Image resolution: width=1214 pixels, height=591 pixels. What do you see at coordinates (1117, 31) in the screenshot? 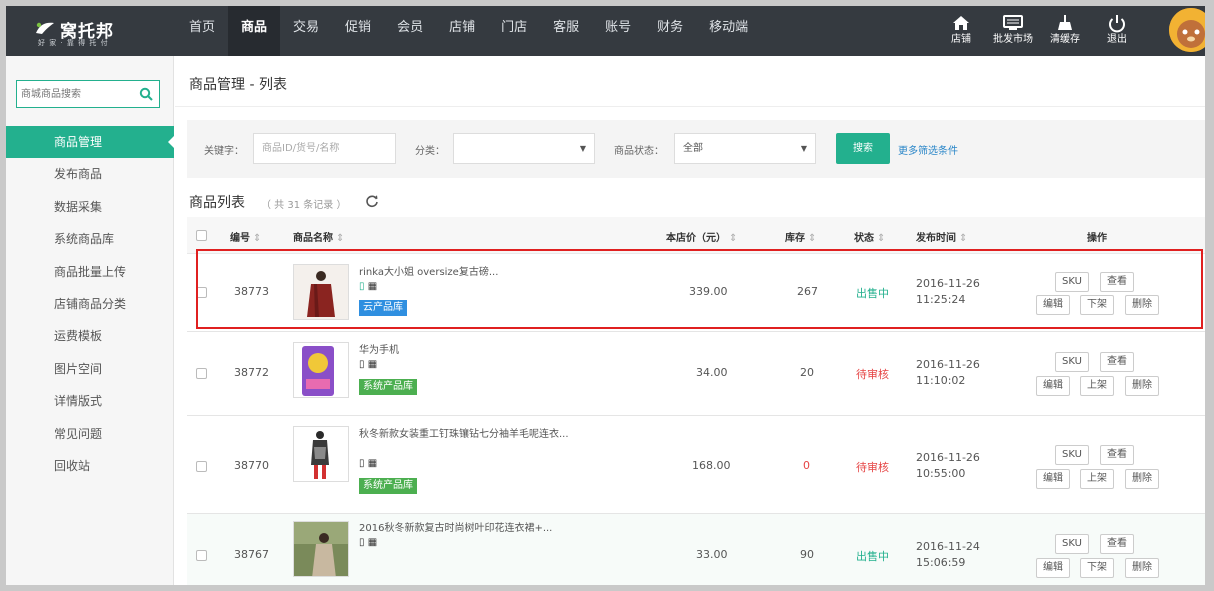
I see `tool-logout: 退出` at bounding box center [1117, 31].